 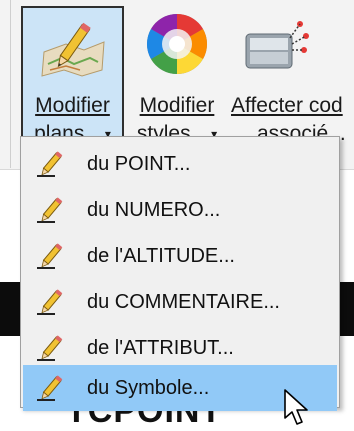 What do you see at coordinates (72, 81) in the screenshot?
I see `modifier-plans-button: Modifier plans... ▾` at bounding box center [72, 81].